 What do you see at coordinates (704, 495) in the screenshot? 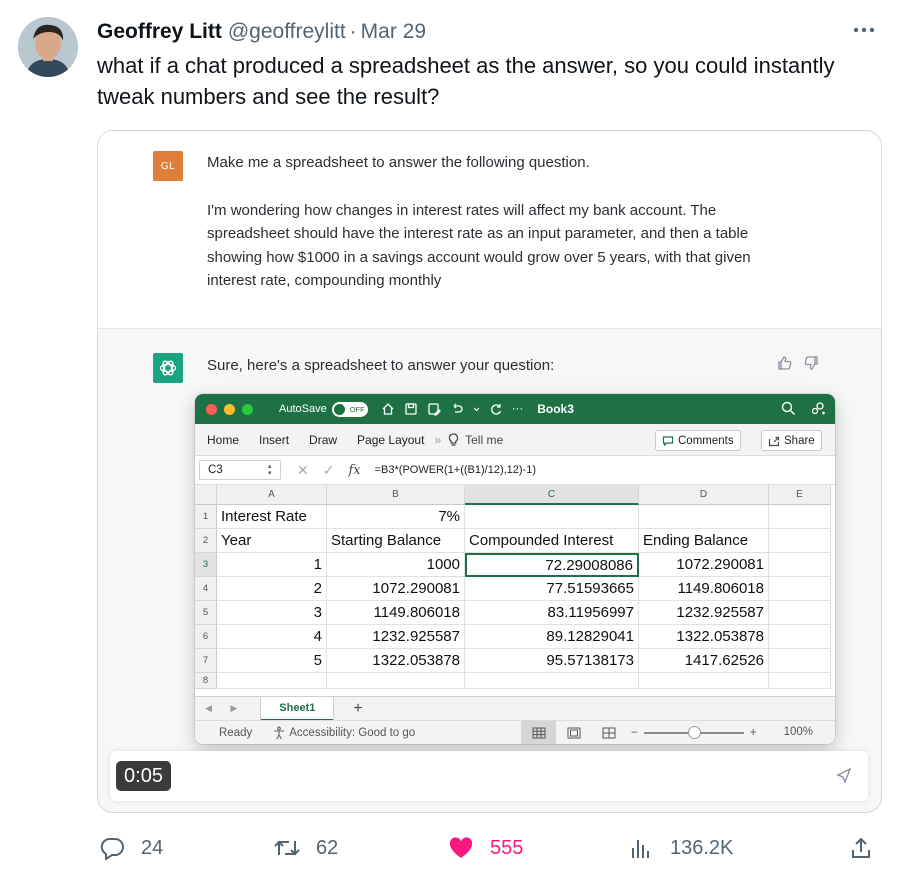
I see `column-header-d: D` at bounding box center [704, 495].